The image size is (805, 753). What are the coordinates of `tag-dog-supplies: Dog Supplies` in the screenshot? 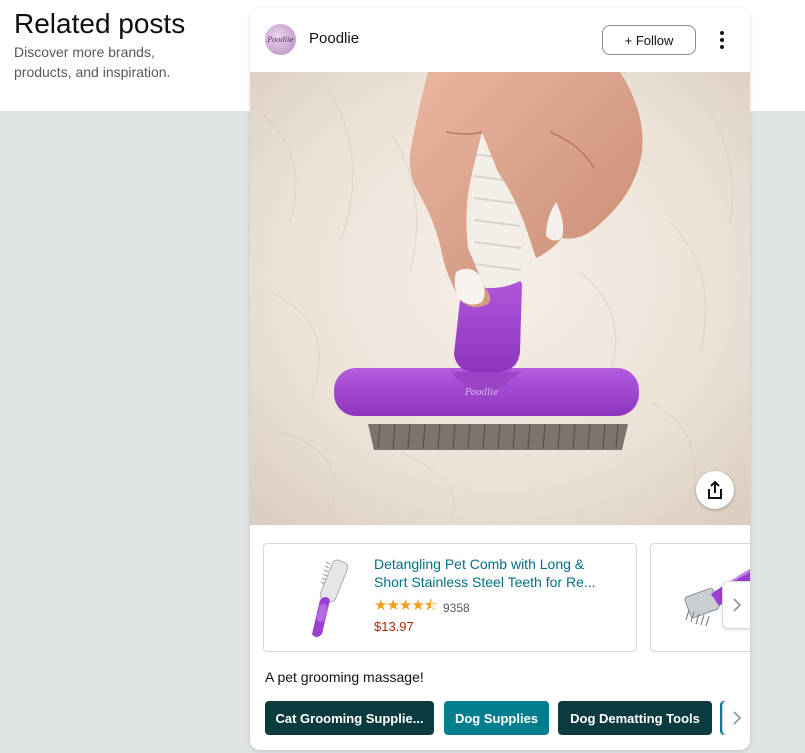 It's located at (496, 718).